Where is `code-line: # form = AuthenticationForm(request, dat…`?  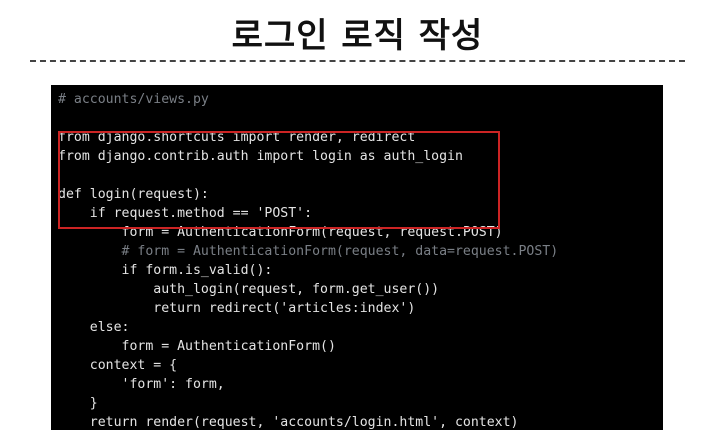 code-line: # form = AuthenticationForm(request, dat… is located at coordinates (308, 251).